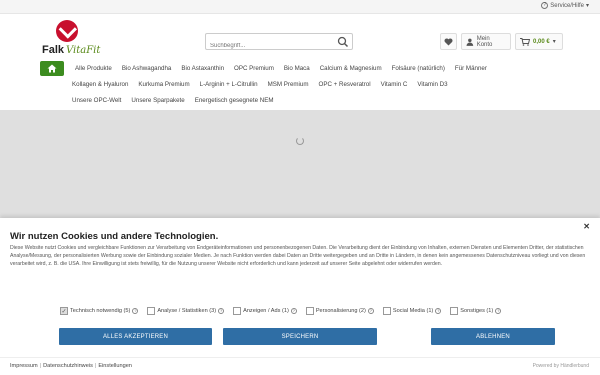 This screenshot has width=600, height=375. I want to click on nav-item: Bio Ashwagandha, so click(147, 68).